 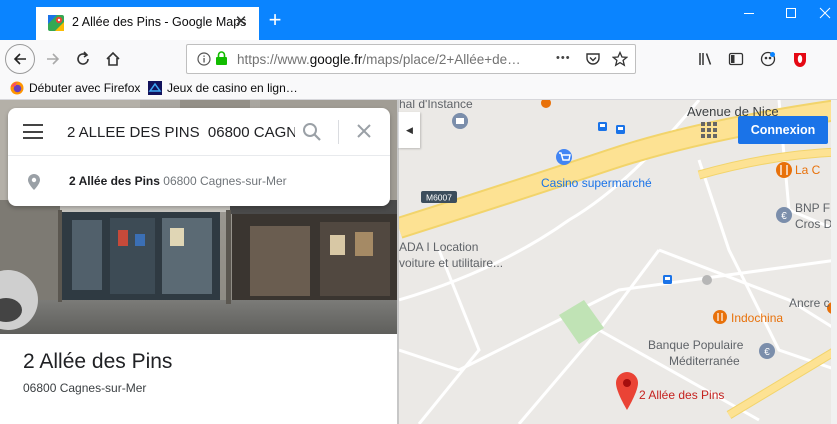 I want to click on suggestion-sub: 06800 Cagnes-sur-Mer, so click(x=225, y=181).